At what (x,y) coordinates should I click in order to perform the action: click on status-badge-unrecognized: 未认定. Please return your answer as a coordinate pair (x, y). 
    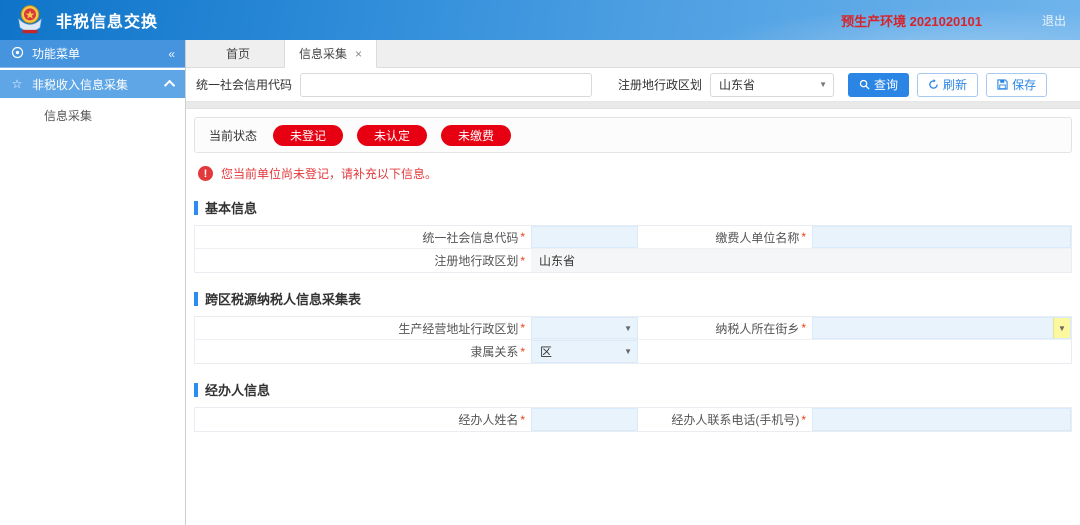
    Looking at the image, I should click on (392, 135).